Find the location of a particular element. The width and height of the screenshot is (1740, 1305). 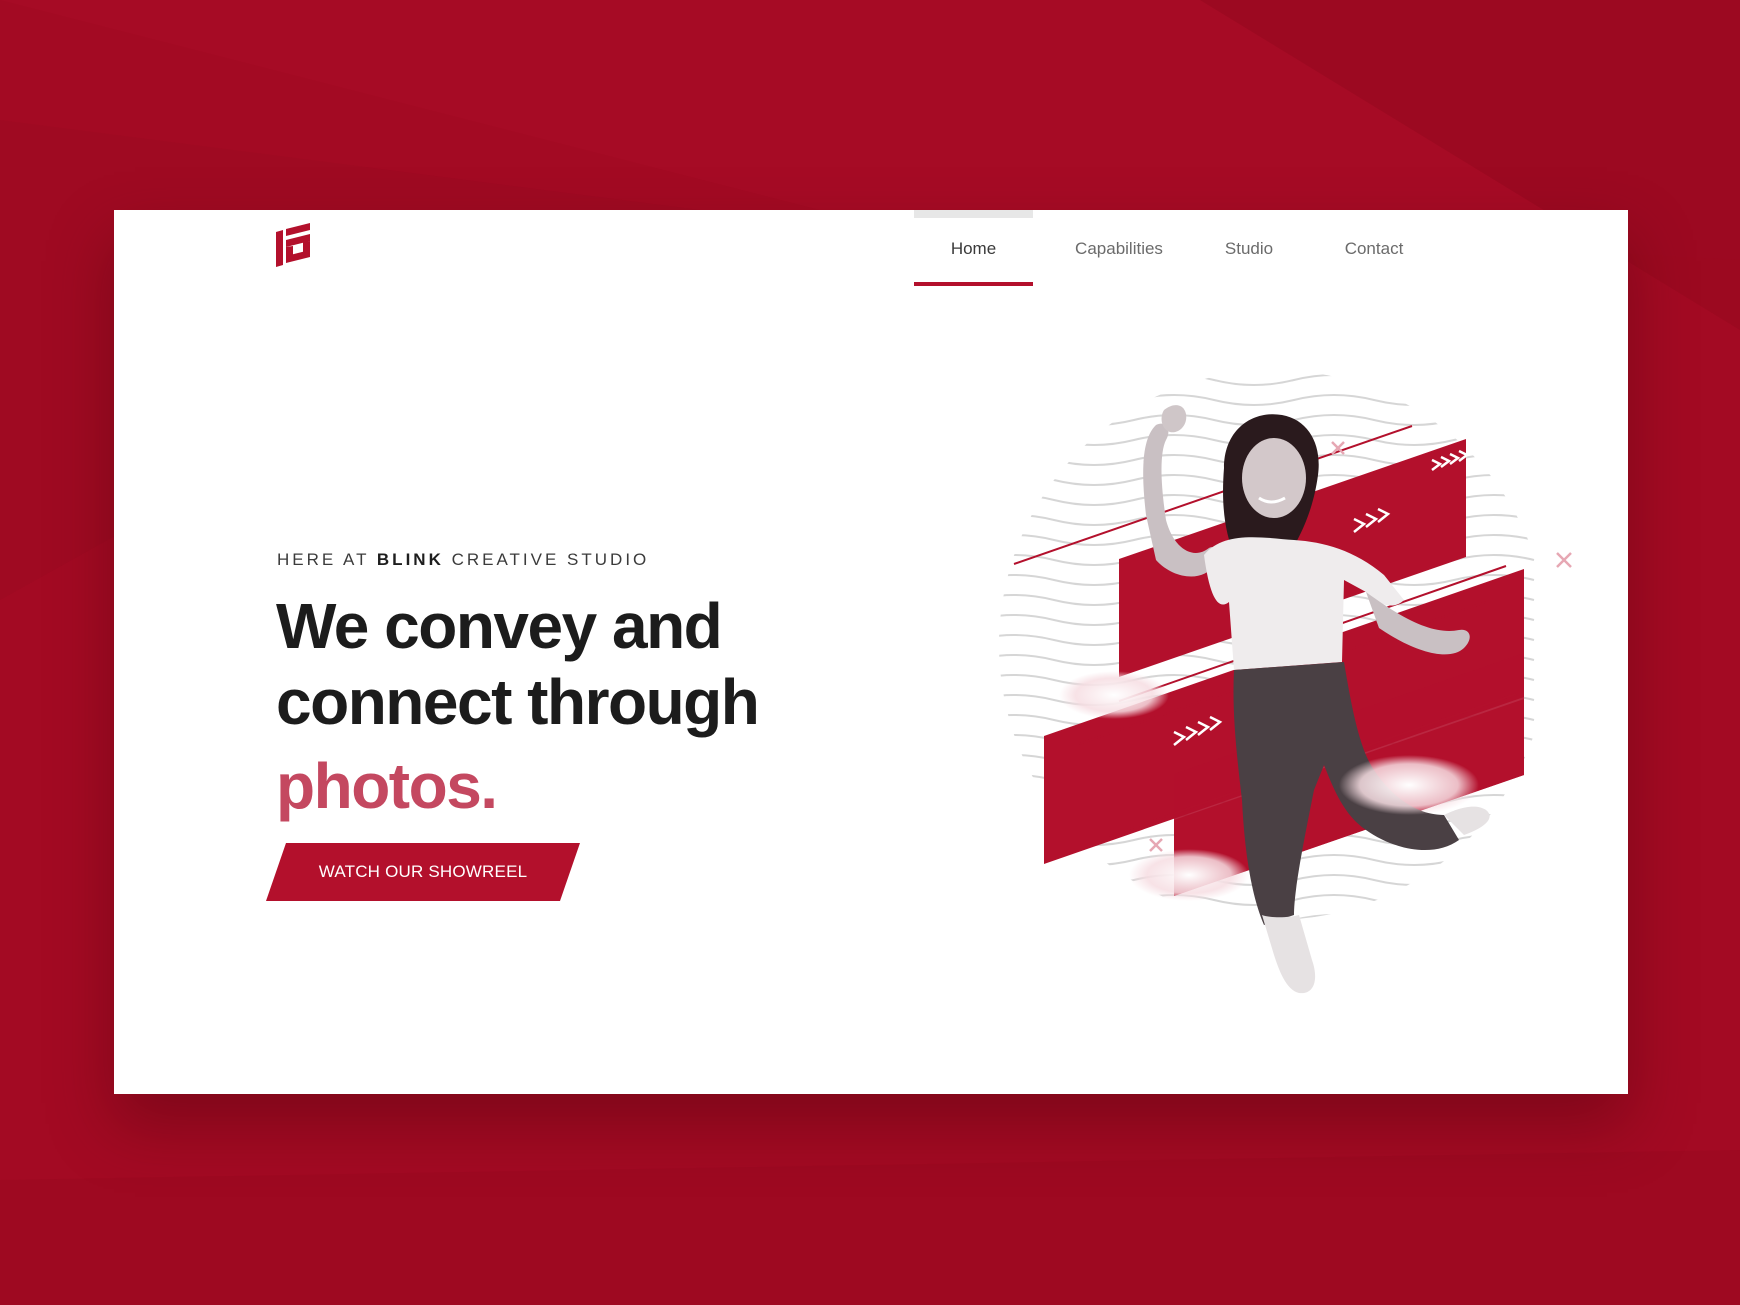

hero-eyebrow: HERE AT BLINK CREATIVE STUDIO is located at coordinates (463, 560).